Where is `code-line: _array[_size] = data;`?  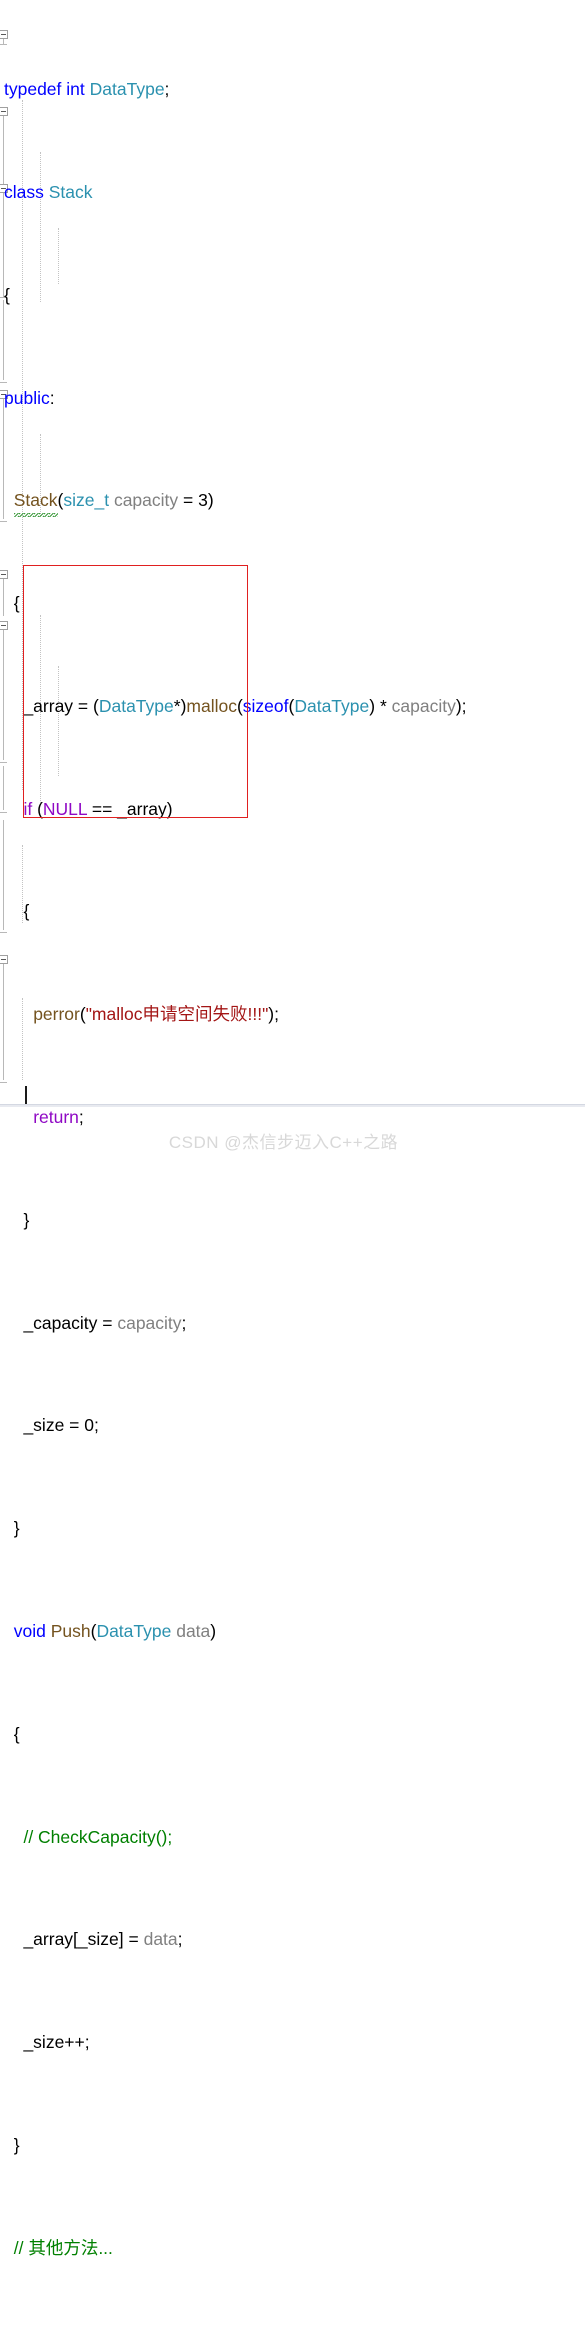 code-line: _array[_size] = data; is located at coordinates (292, 1940).